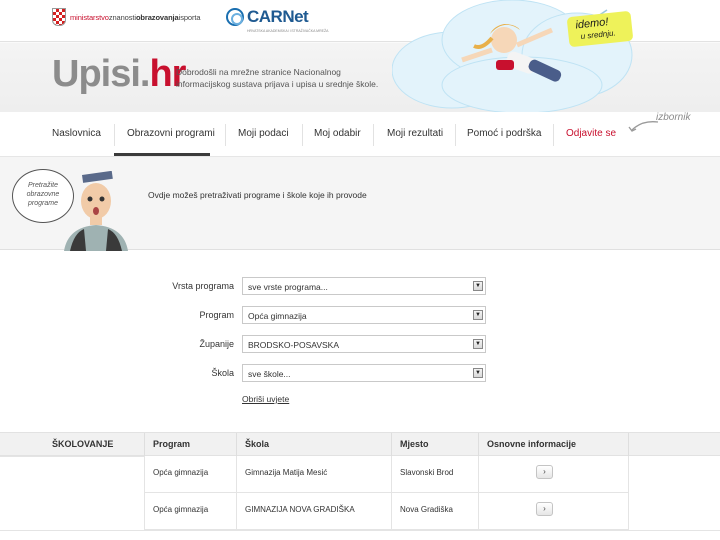  What do you see at coordinates (76, 133) in the screenshot?
I see `nav-item-naslovnica: Naslovnica` at bounding box center [76, 133].